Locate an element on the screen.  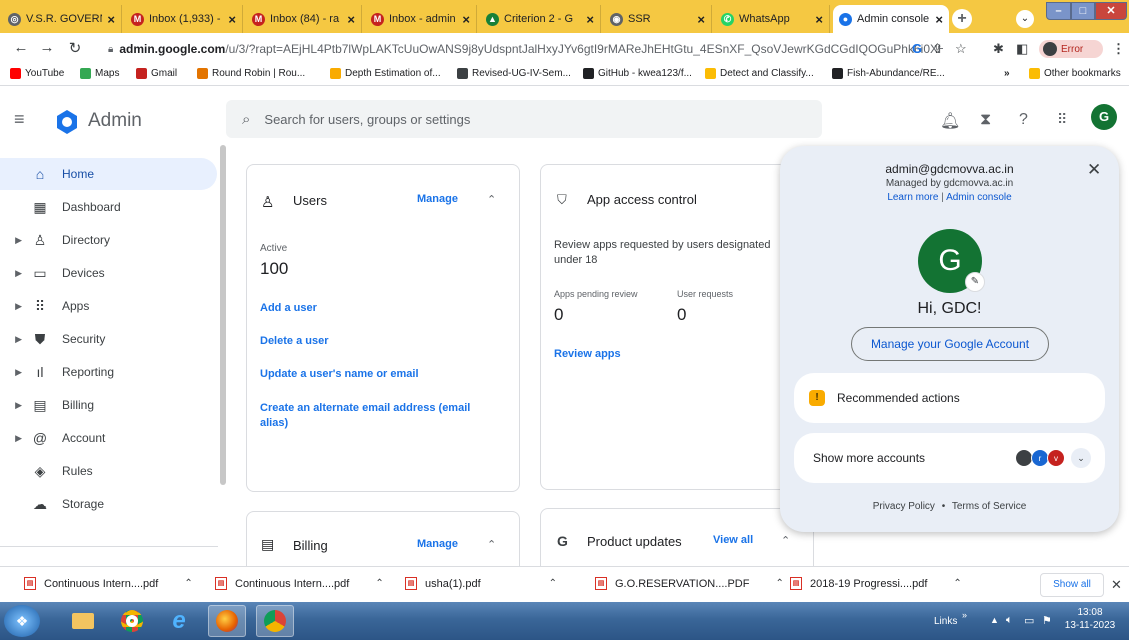
download-item: ▤ usha(1).pdf ⌃ is located at coordinates (481, 583).